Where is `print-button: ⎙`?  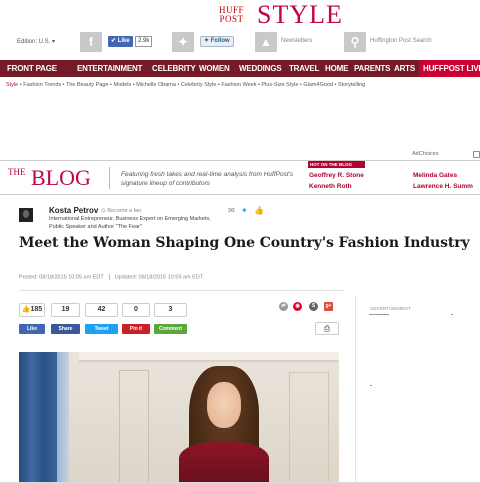
print-button: ⎙ is located at coordinates (327, 328).